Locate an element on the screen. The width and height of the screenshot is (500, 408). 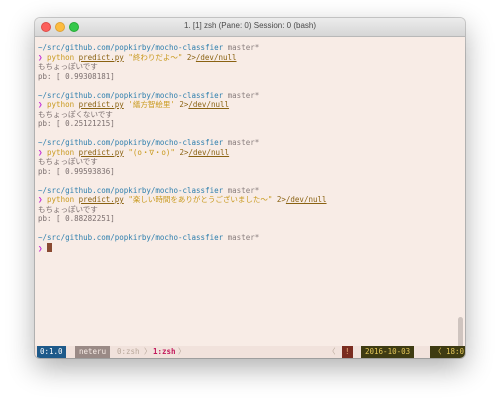
window-title: 1. [1] zsh (Pane: 0) Session: 0 (bash) is located at coordinates (250, 25).